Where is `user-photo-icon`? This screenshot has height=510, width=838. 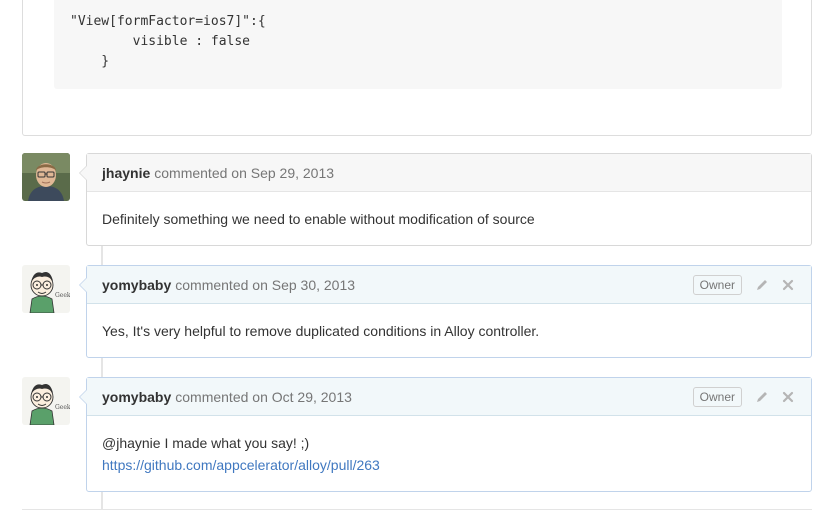 user-photo-icon is located at coordinates (46, 177).